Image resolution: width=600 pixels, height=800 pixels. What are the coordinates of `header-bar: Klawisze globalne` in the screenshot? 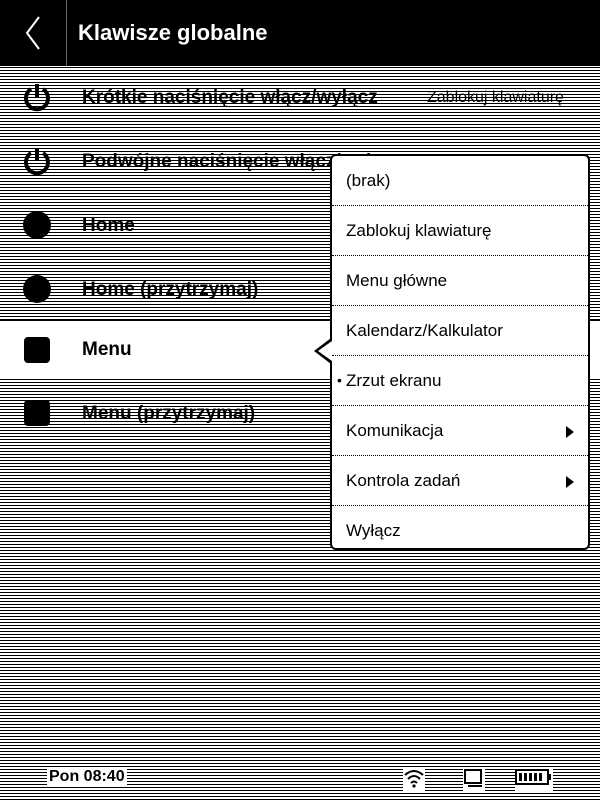 It's located at (300, 33).